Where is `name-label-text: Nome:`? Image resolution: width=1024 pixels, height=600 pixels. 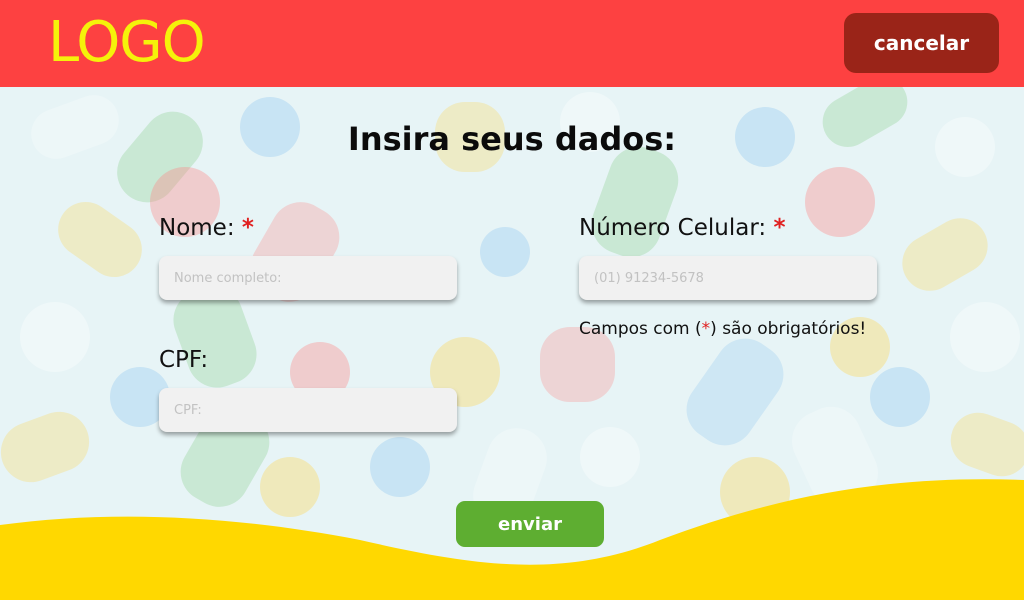
name-label-text: Nome: is located at coordinates (197, 228).